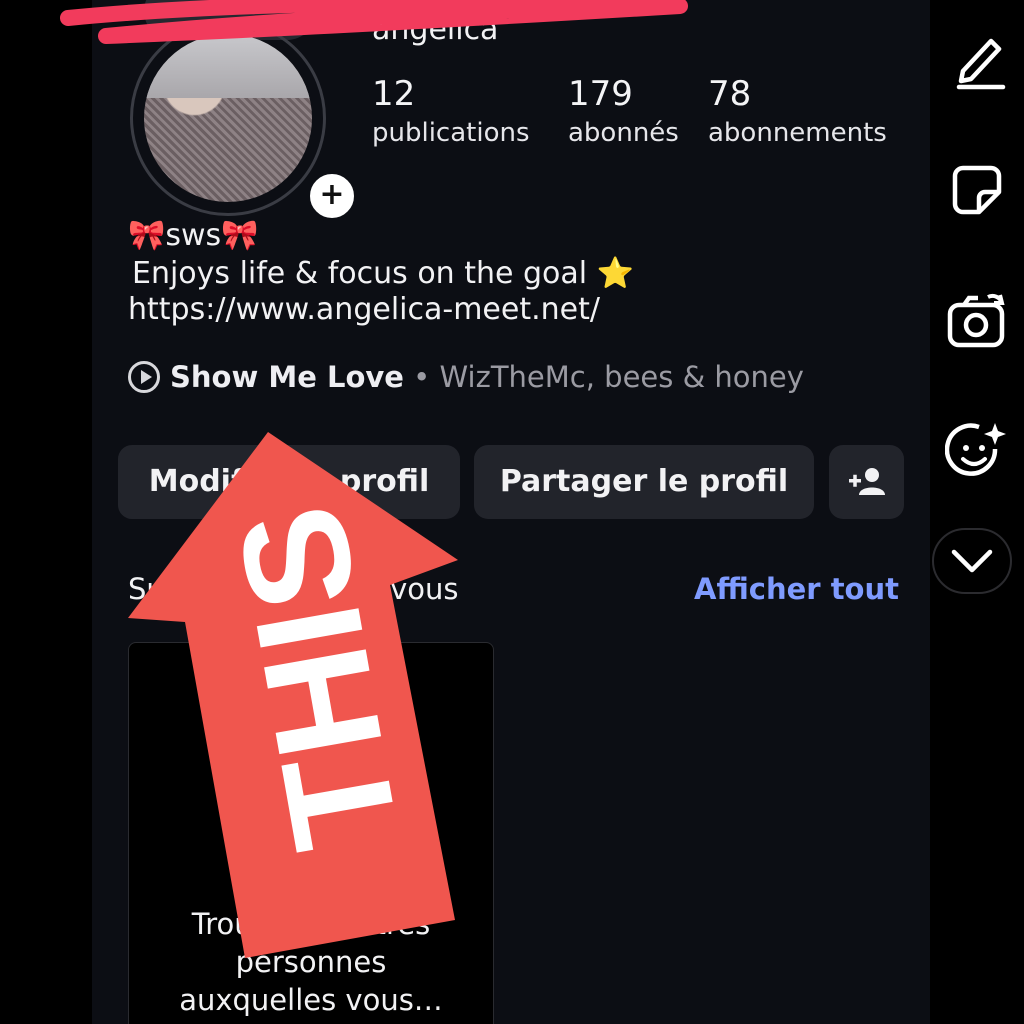 The height and width of the screenshot is (1024, 1024). I want to click on camera-tool, so click(977, 319).